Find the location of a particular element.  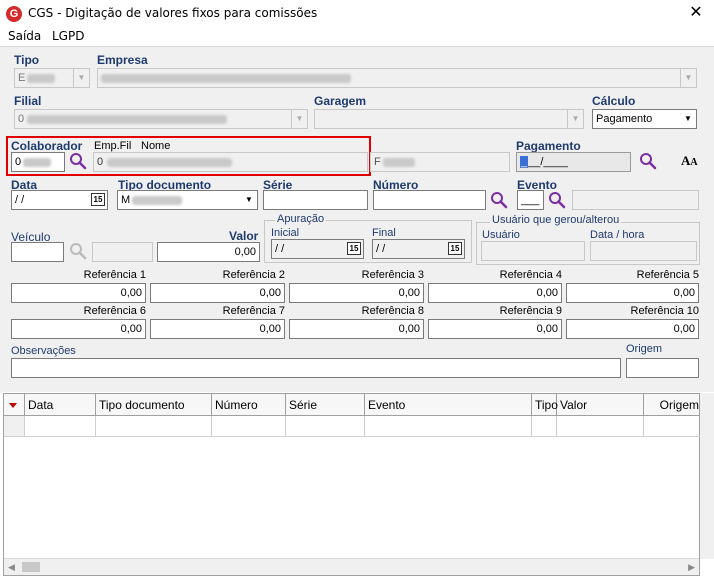

col-origem: Origem is located at coordinates (672, 405).